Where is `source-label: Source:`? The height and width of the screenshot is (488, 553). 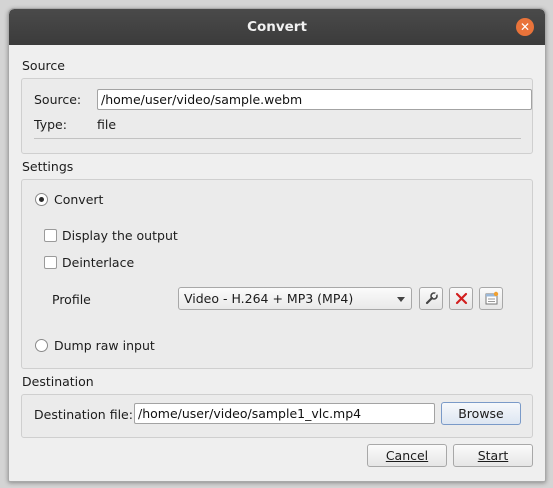 source-label: Source: is located at coordinates (58, 99).